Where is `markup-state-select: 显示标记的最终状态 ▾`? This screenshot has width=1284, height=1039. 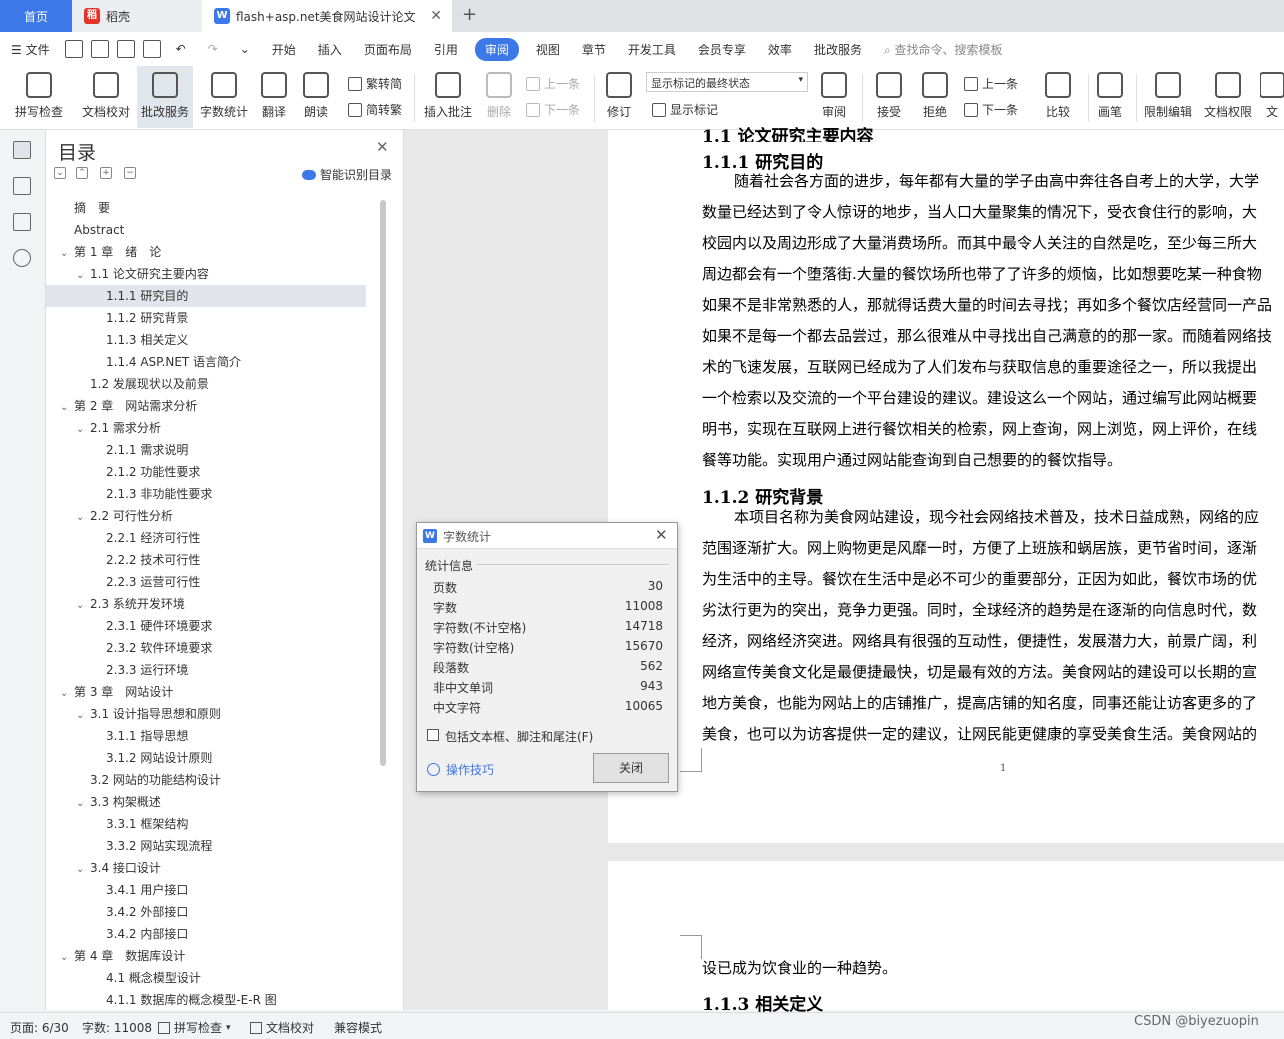
markup-state-select: 显示标记的最终状态 ▾ is located at coordinates (727, 82).